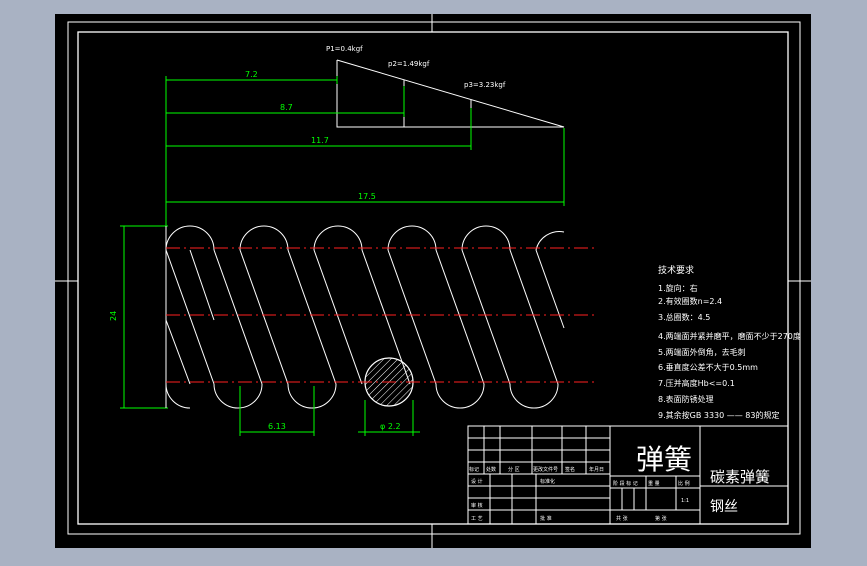  Describe the element at coordinates (113, 316) in the screenshot. I see `dim-height: 24` at that location.